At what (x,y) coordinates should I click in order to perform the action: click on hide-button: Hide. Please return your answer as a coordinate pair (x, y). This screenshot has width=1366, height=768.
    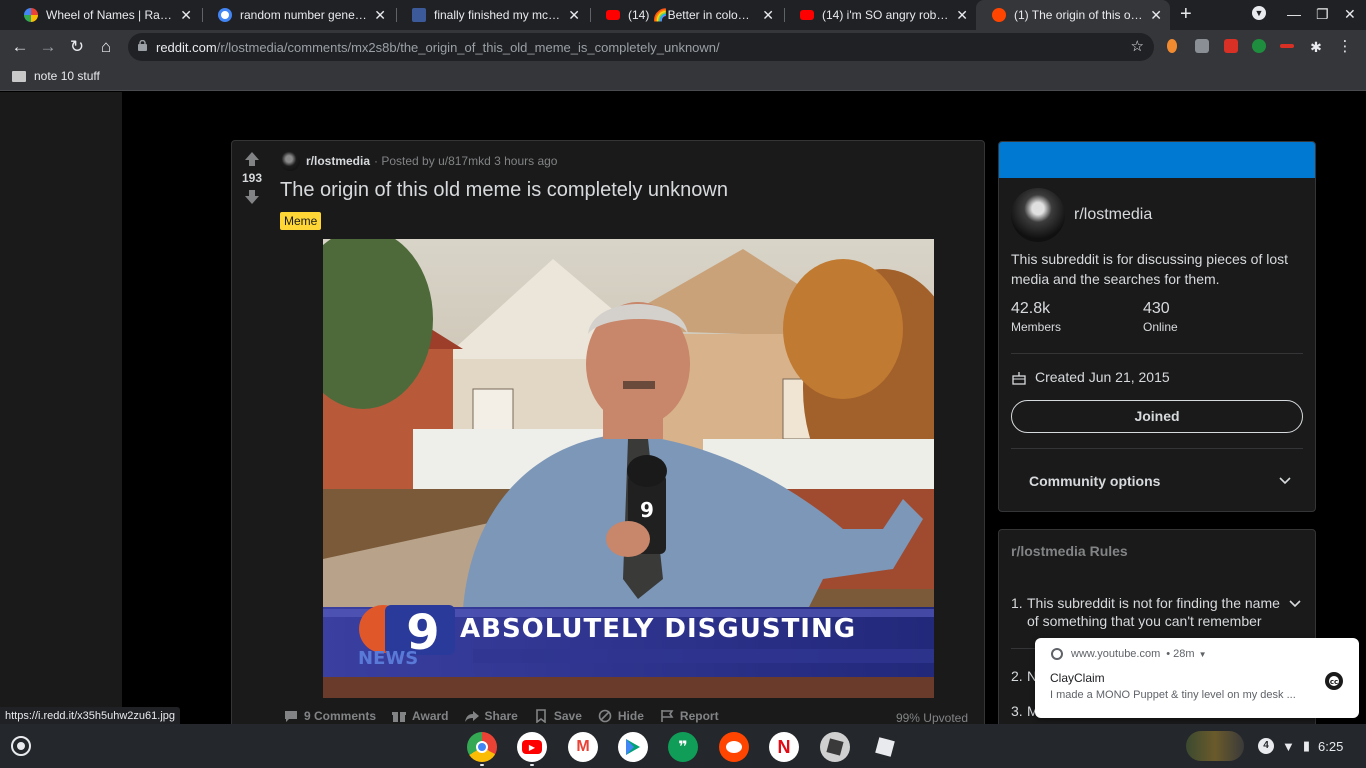
    Looking at the image, I should click on (621, 716).